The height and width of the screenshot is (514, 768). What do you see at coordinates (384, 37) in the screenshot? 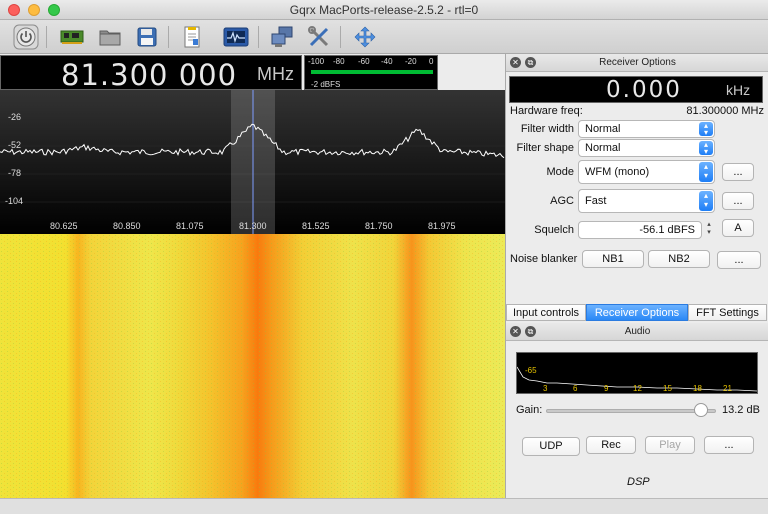
I see `main-toolbar` at bounding box center [384, 37].